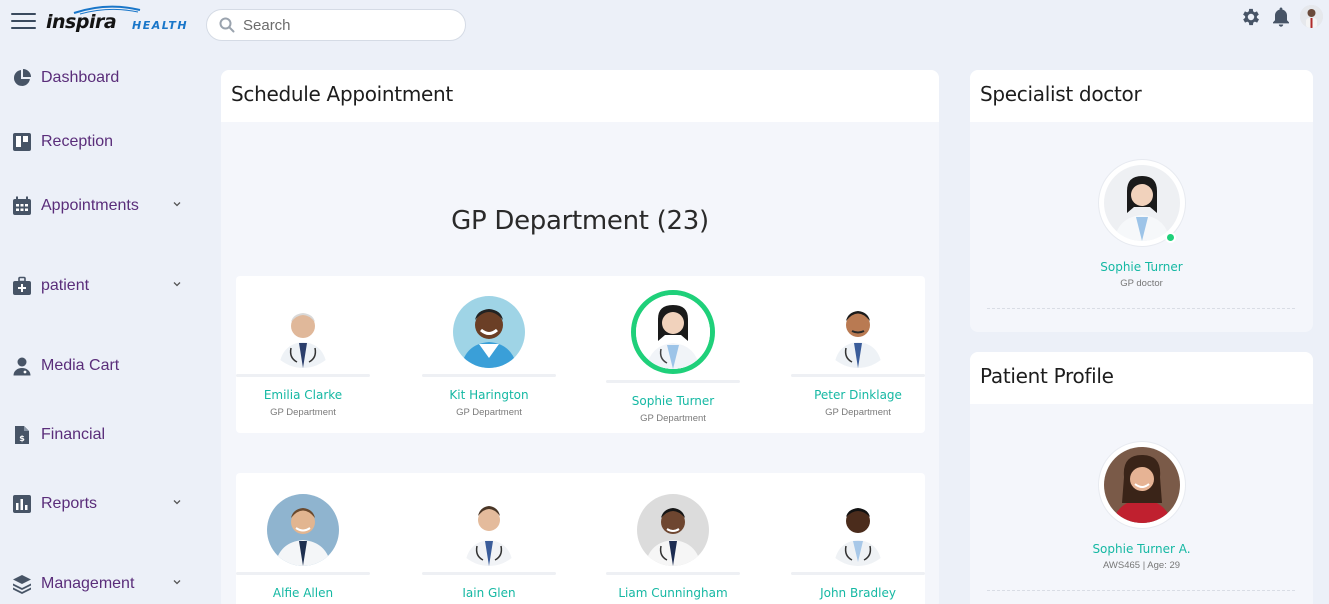 This screenshot has width=1329, height=604. I want to click on calendar-icon, so click(22, 206).